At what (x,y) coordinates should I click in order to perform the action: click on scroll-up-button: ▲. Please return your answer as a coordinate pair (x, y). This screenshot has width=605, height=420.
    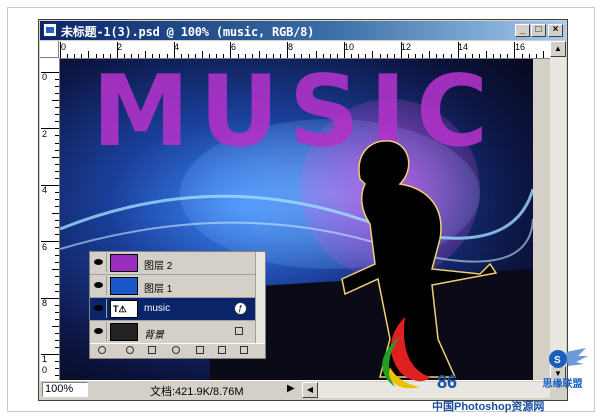
    Looking at the image, I should click on (558, 49).